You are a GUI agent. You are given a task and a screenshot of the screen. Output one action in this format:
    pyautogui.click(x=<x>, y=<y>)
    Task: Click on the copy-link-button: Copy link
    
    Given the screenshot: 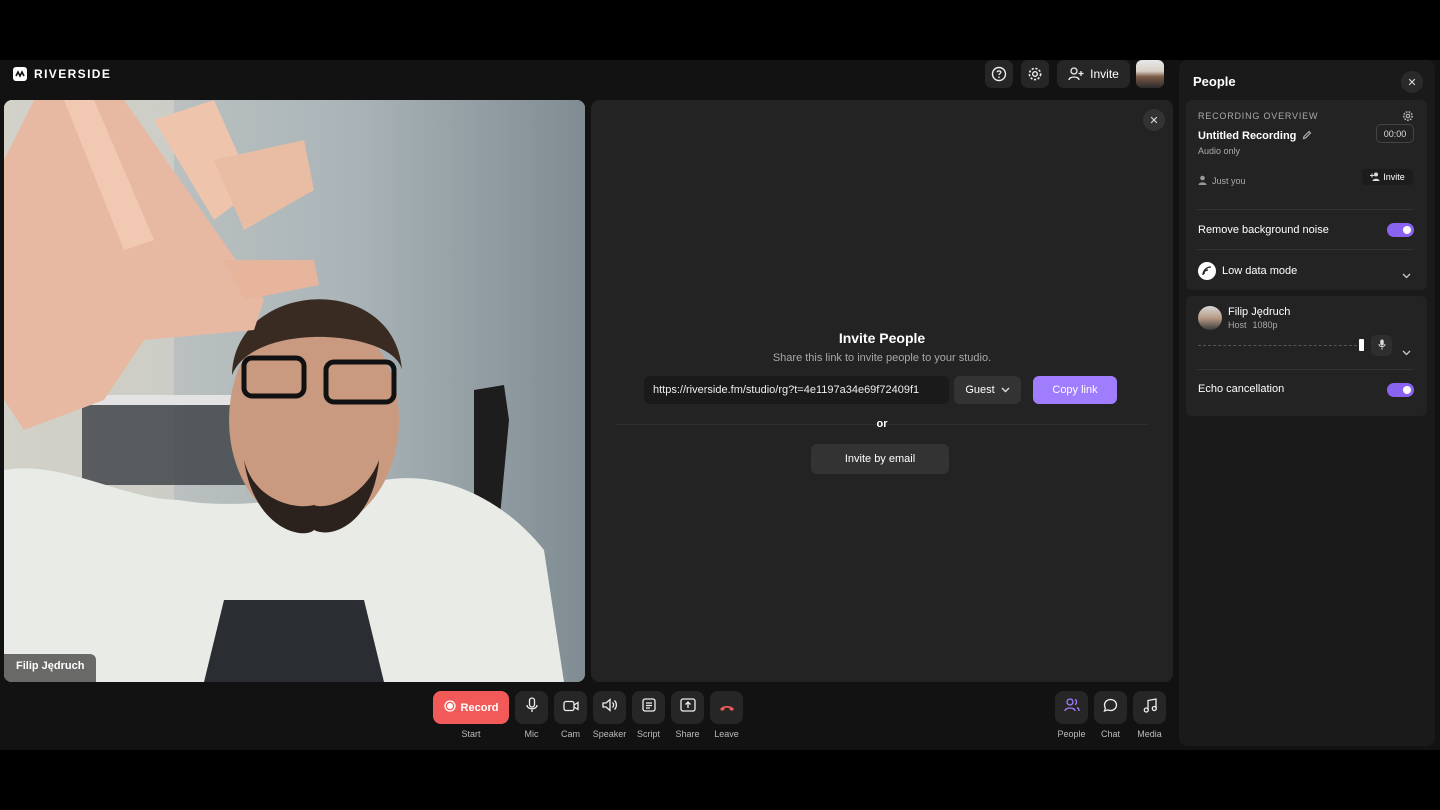 What is the action you would take?
    pyautogui.click(x=1075, y=390)
    